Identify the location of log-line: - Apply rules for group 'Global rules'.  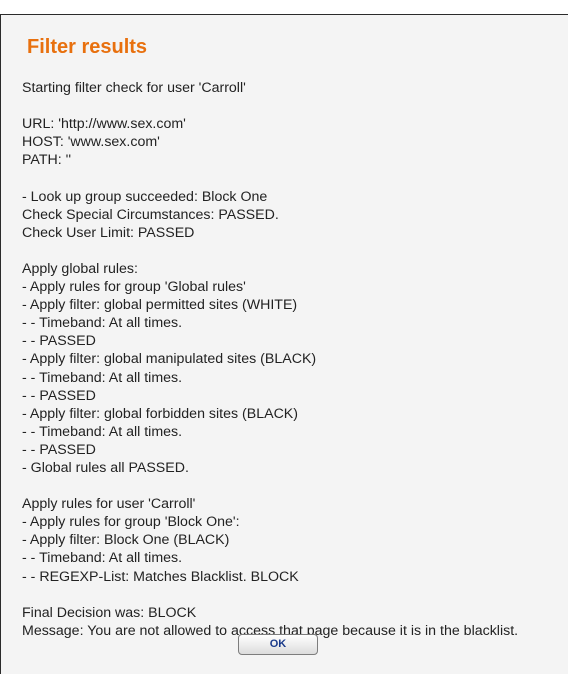
(134, 287).